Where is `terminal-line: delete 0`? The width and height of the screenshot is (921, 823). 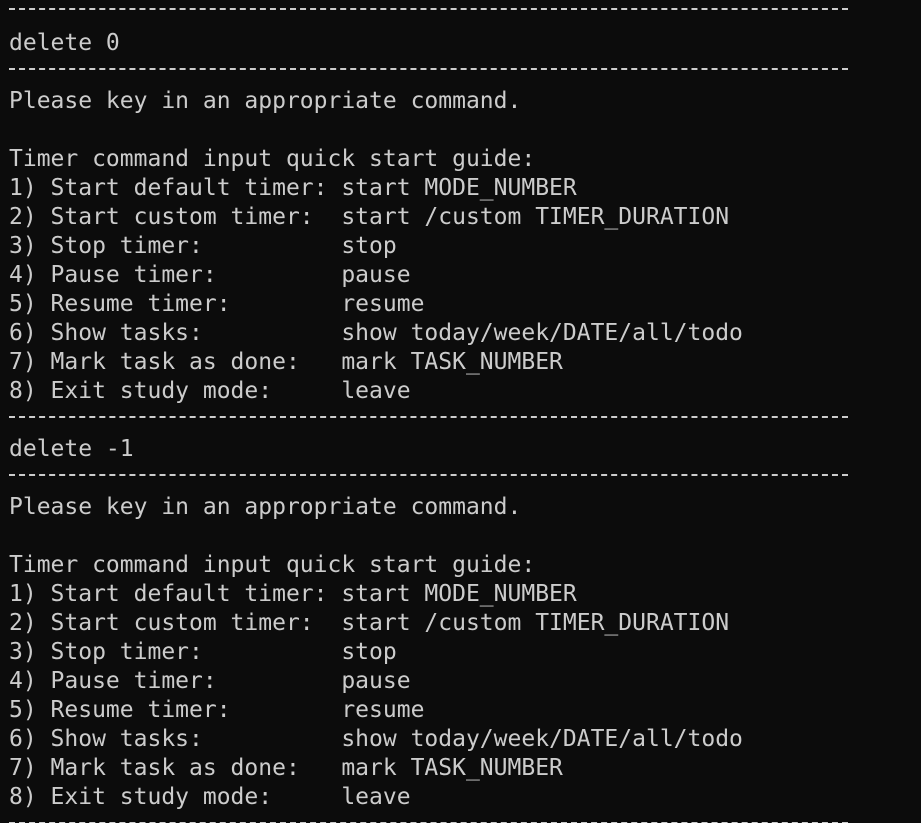
terminal-line: delete 0 is located at coordinates (64, 43).